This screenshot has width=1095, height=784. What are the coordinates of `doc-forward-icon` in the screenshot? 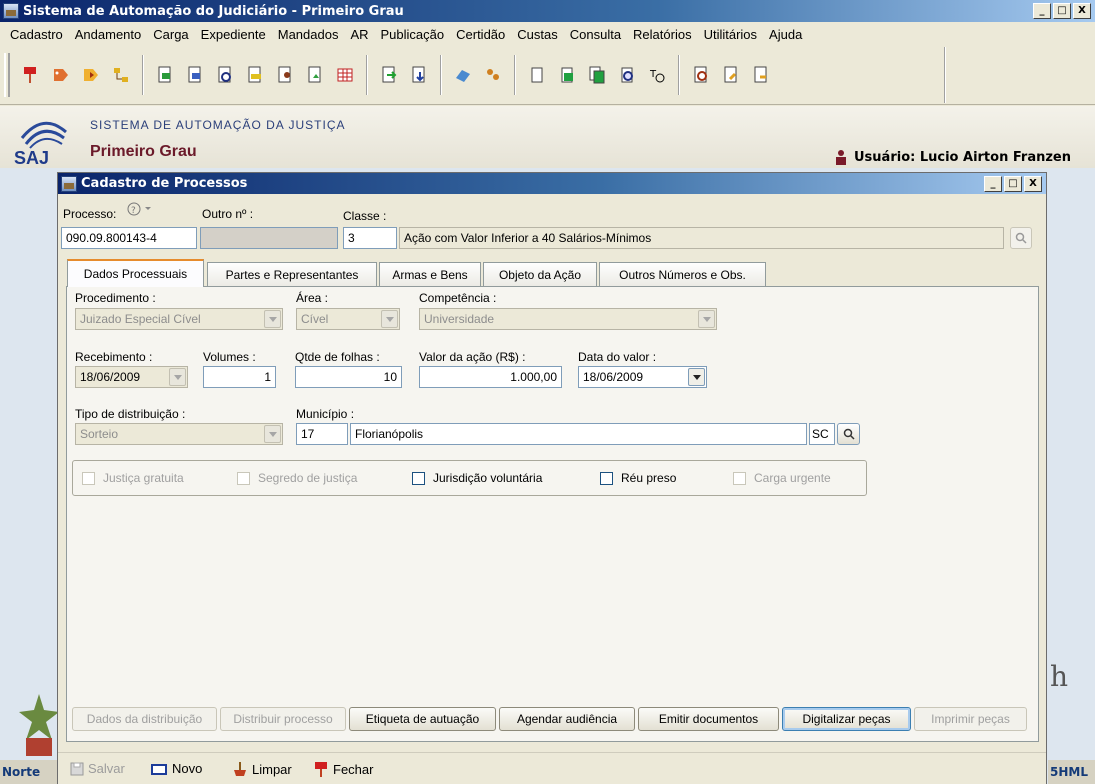 It's located at (389, 75).